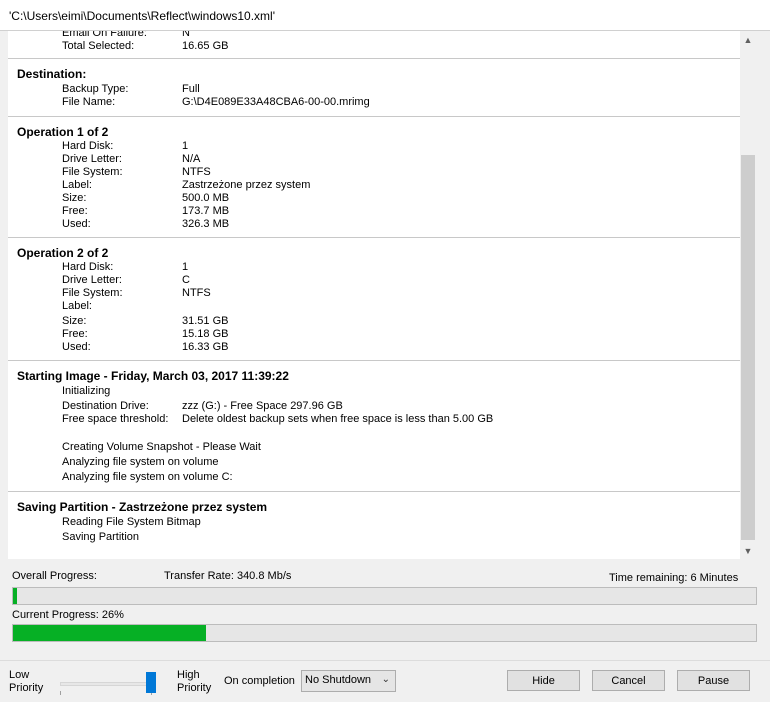  Describe the element at coordinates (748, 347) in the screenshot. I see `scroll-thumb` at that location.